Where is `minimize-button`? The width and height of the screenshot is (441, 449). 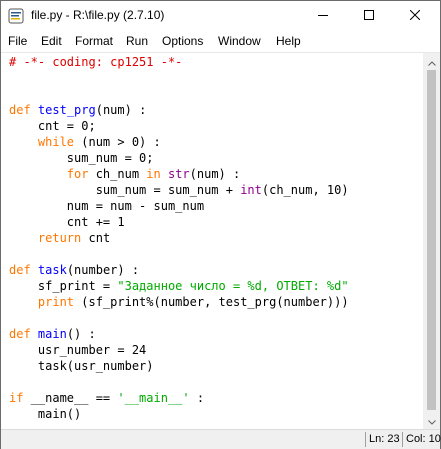 minimize-button is located at coordinates (323, 16).